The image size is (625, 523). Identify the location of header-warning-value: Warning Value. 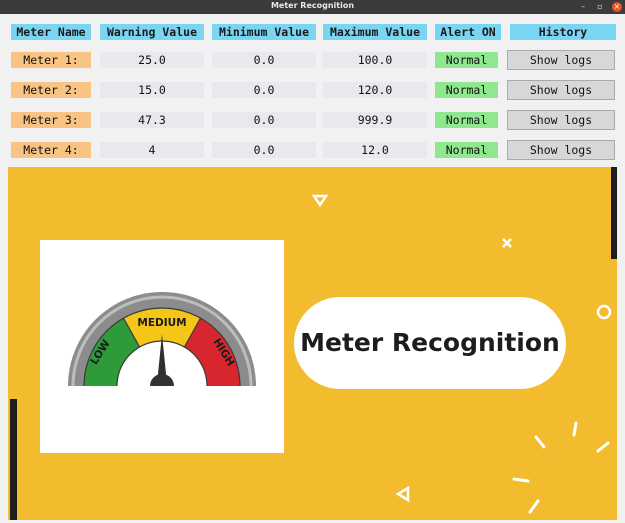
(152, 32).